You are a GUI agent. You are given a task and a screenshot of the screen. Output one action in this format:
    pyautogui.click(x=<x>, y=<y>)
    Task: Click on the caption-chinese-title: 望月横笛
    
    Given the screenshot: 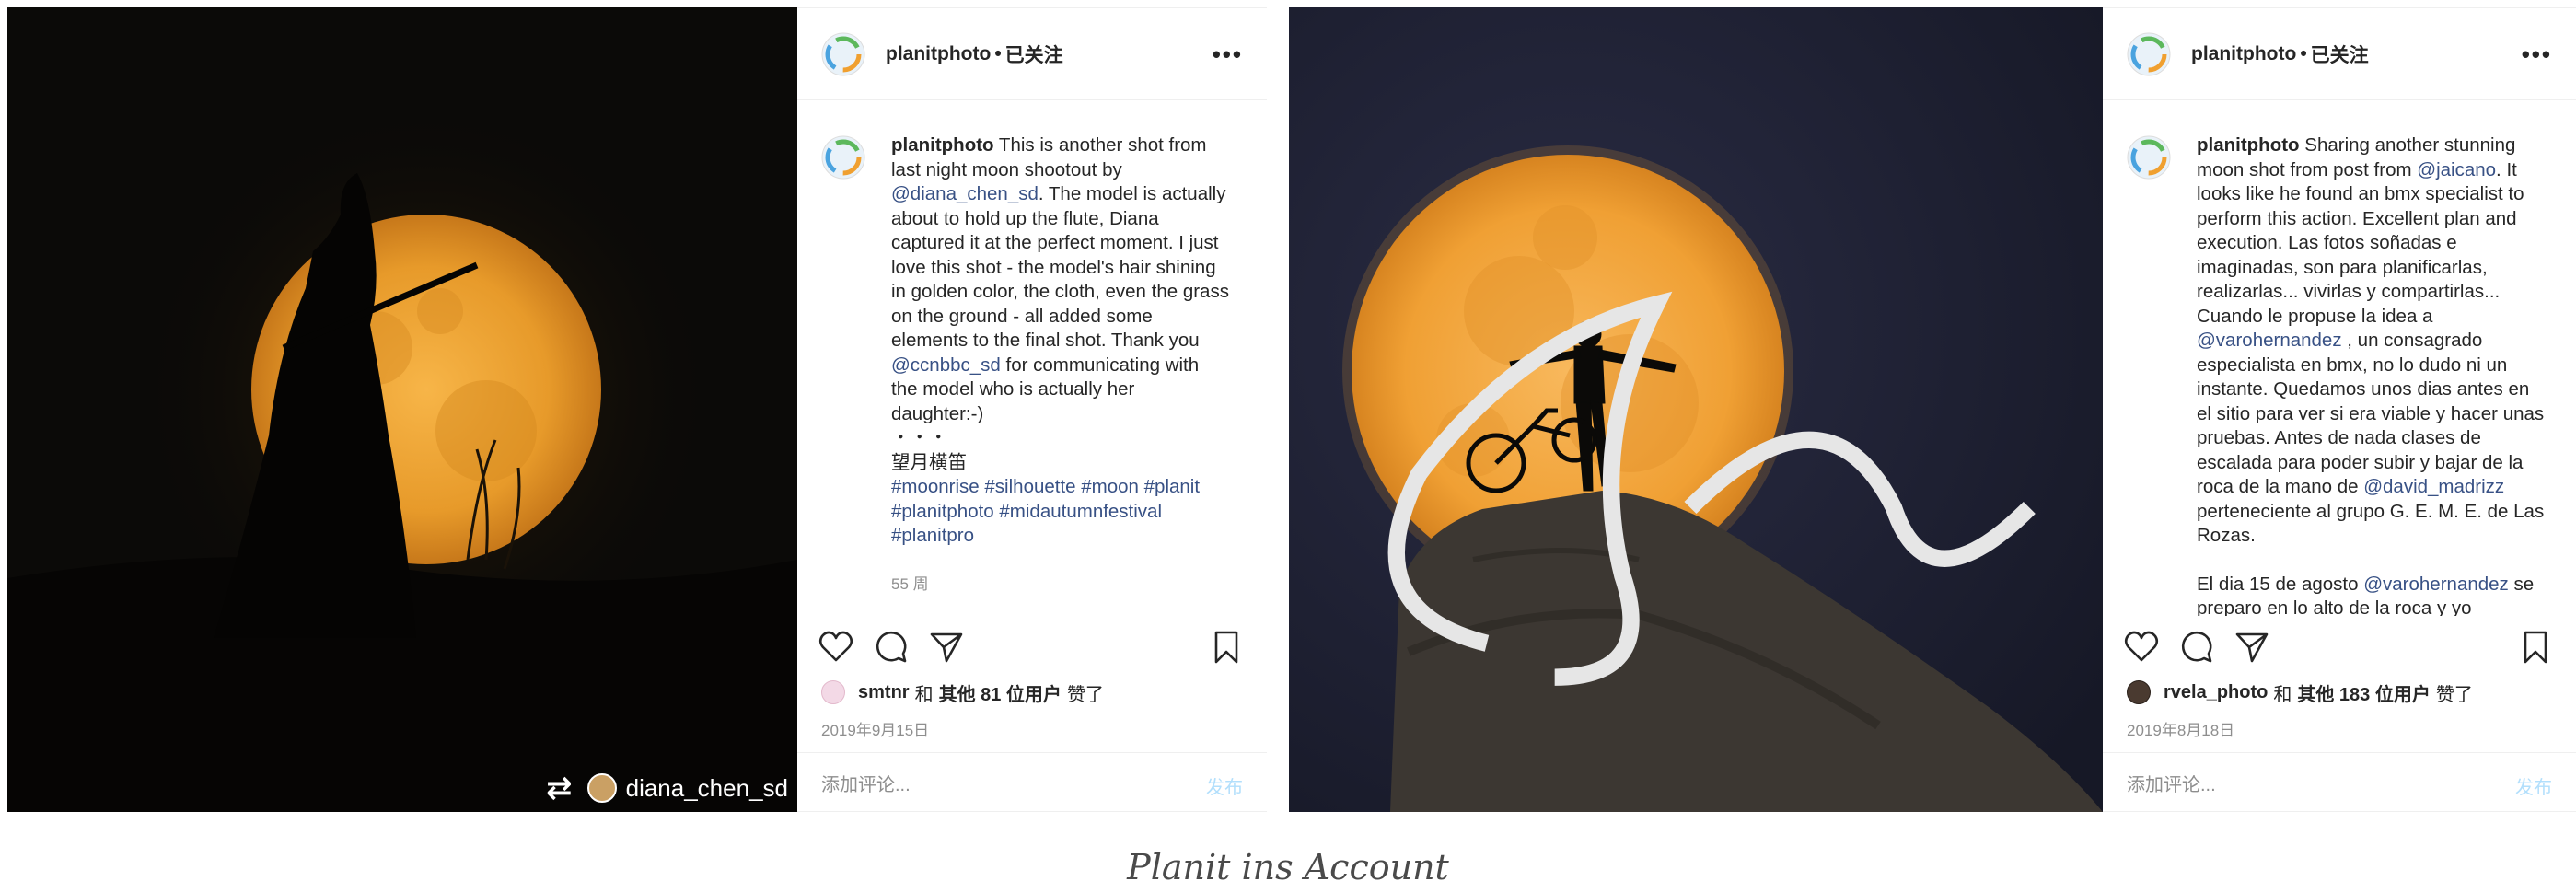 What is the action you would take?
    pyautogui.click(x=929, y=462)
    